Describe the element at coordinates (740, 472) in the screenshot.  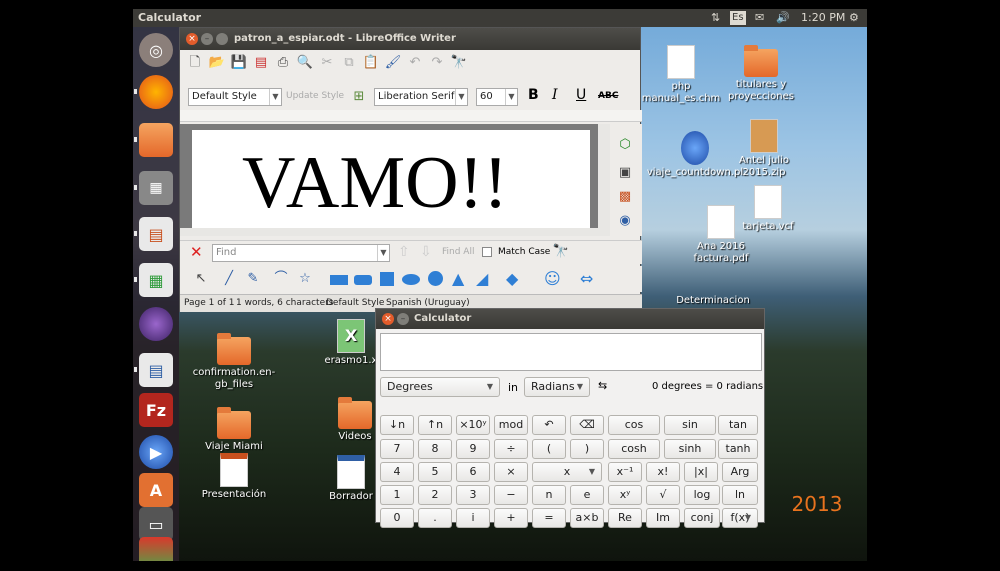
I see `calc-key: Arg` at that location.